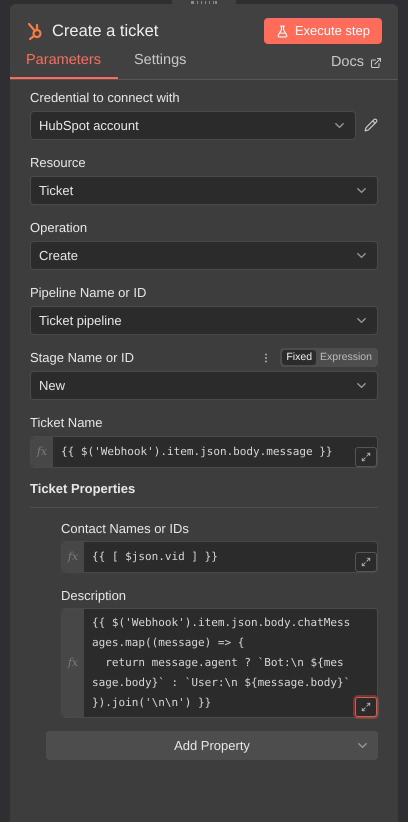 The width and height of the screenshot is (408, 822). Describe the element at coordinates (212, 745) in the screenshot. I see `add-property-button: Add Property` at that location.